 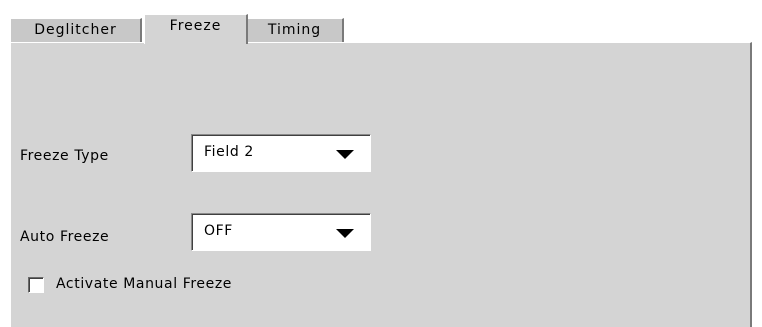 I want to click on auto-freeze-label: Auto Freeze, so click(x=65, y=237).